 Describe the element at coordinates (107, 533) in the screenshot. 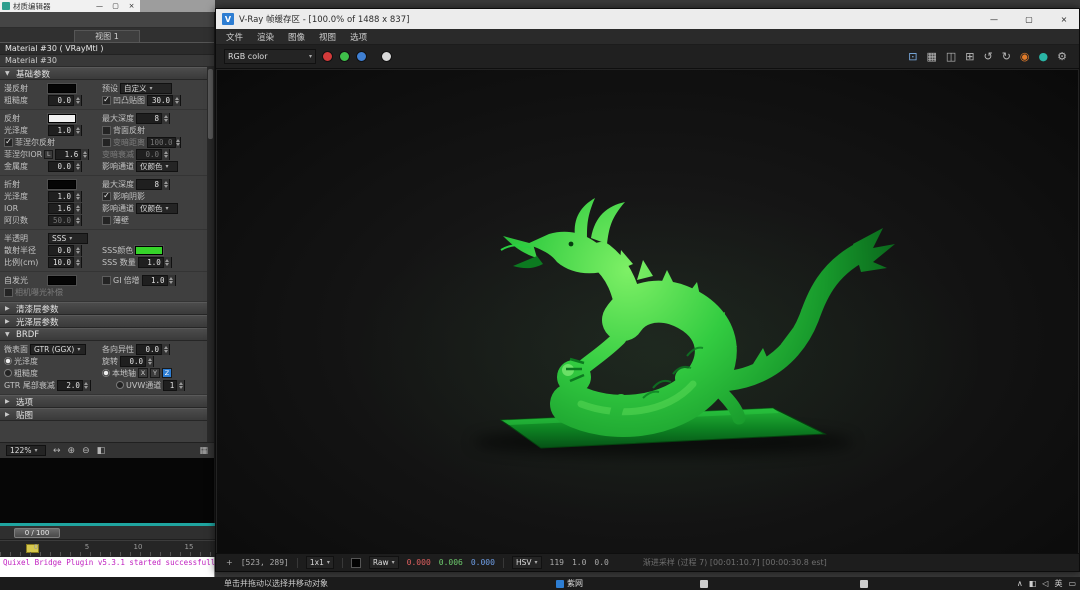

I see `time-slider-track: 0 / 100` at that location.